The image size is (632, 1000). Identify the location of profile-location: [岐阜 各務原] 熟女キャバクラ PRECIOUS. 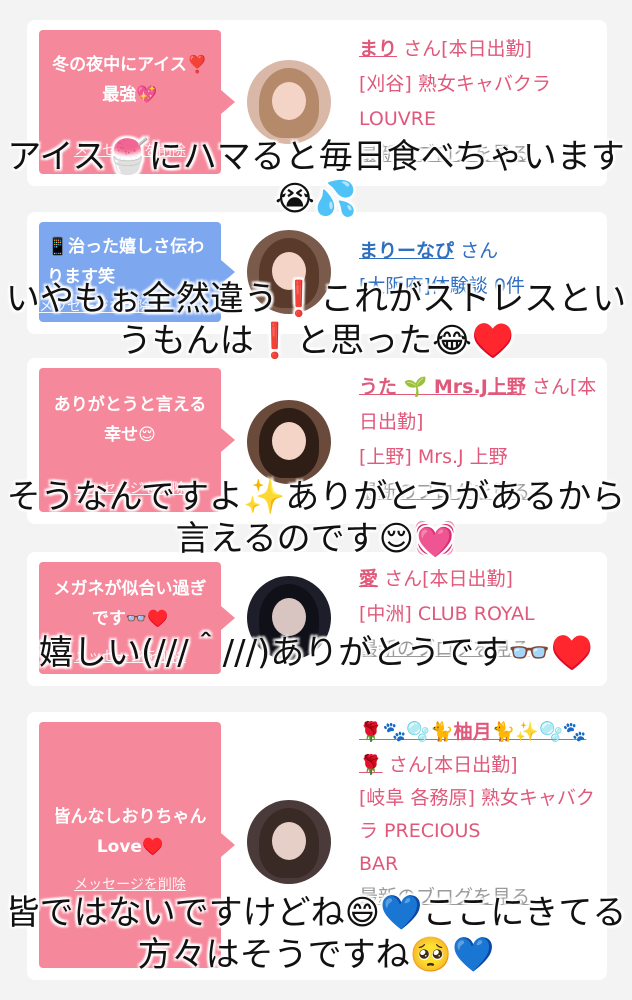
(477, 814).